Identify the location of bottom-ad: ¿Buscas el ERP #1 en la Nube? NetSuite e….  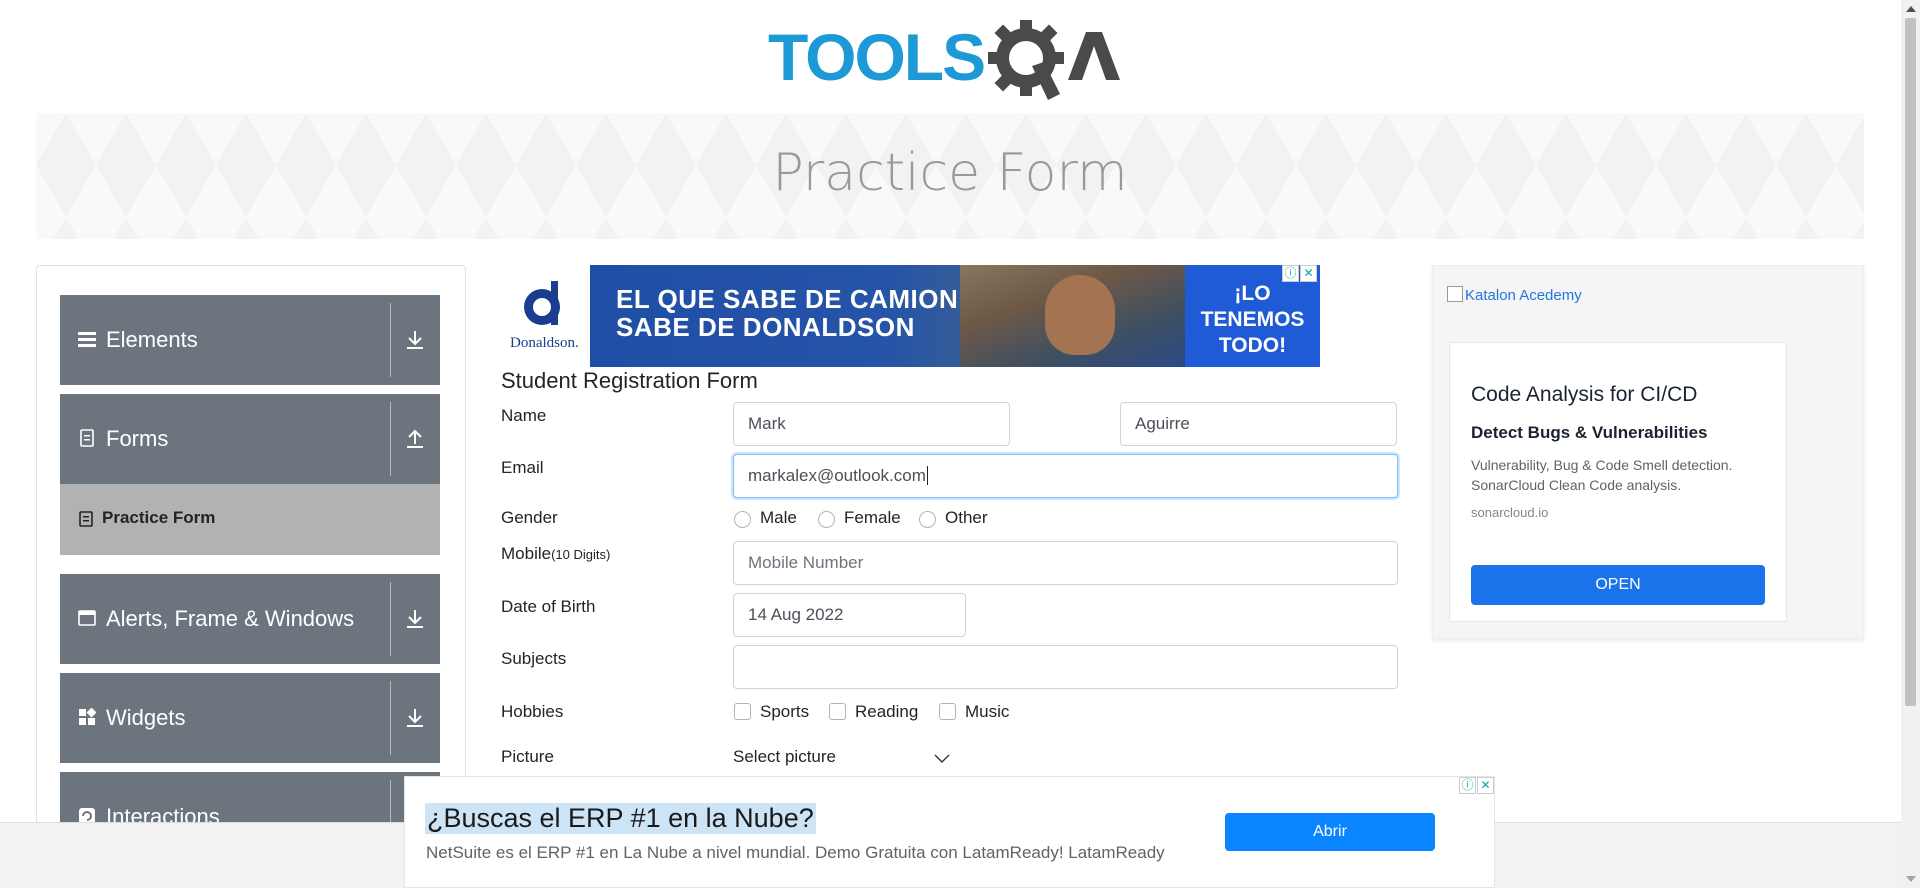
(949, 832).